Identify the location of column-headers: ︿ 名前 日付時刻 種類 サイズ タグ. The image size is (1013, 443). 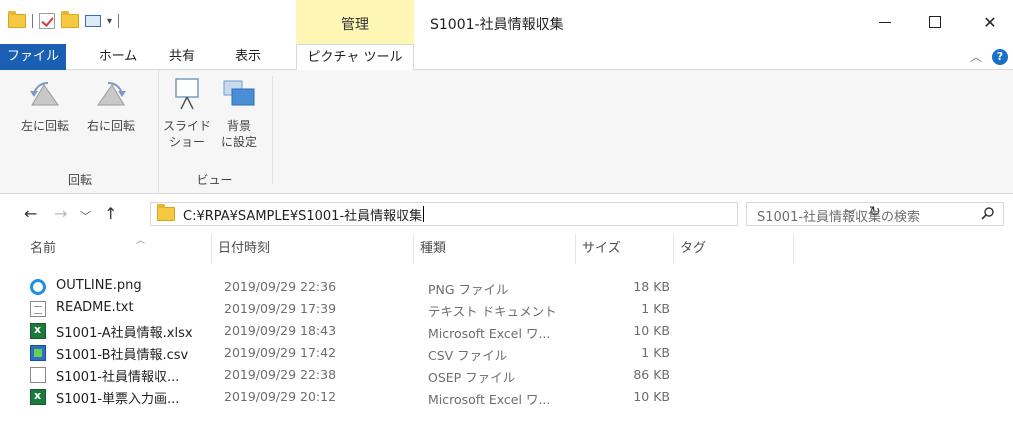
(506, 249).